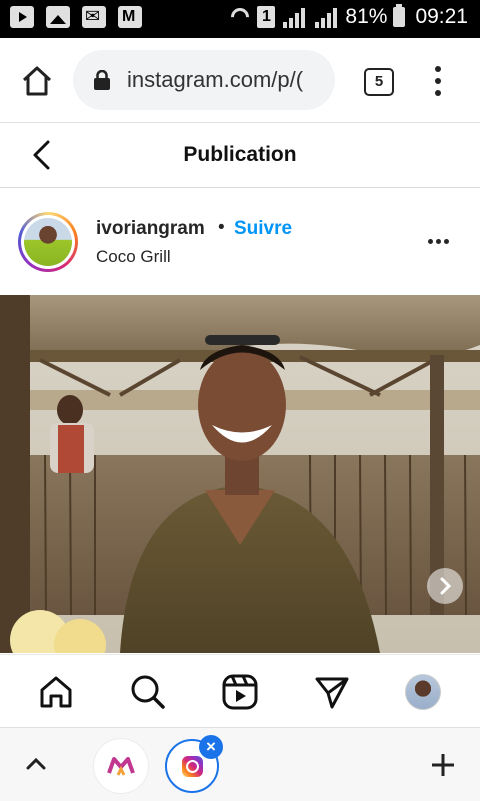  What do you see at coordinates (215, 79) in the screenshot?
I see `url-text: instagram.com/p/(` at bounding box center [215, 79].